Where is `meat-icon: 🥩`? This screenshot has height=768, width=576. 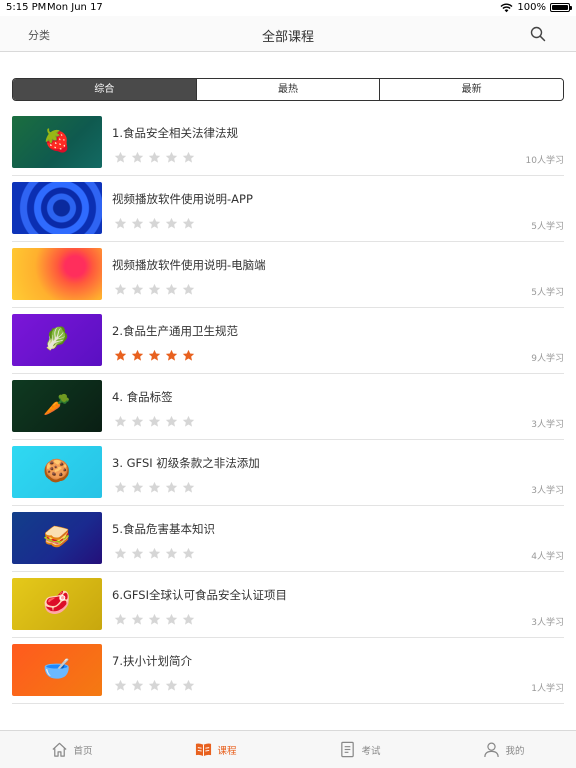 meat-icon: 🥩 is located at coordinates (57, 603).